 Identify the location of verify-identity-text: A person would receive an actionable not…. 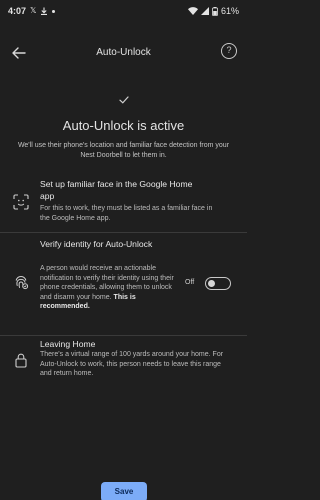
(107, 283).